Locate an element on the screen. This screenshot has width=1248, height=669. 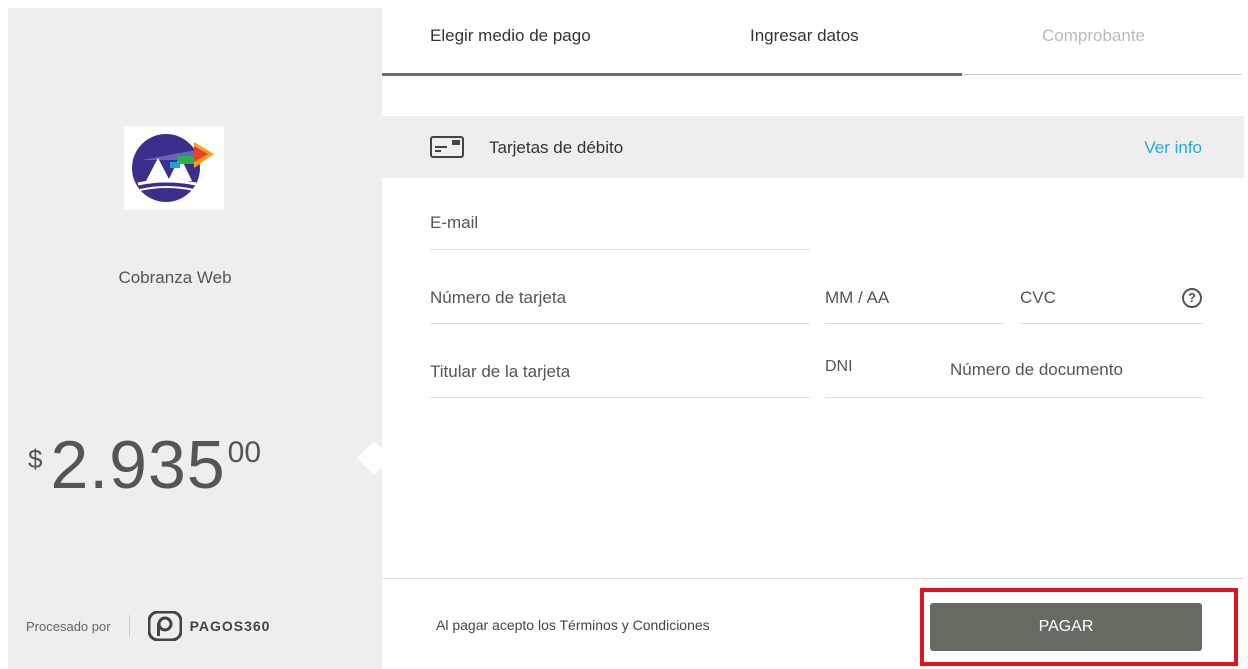
card-number-field is located at coordinates (620, 302).